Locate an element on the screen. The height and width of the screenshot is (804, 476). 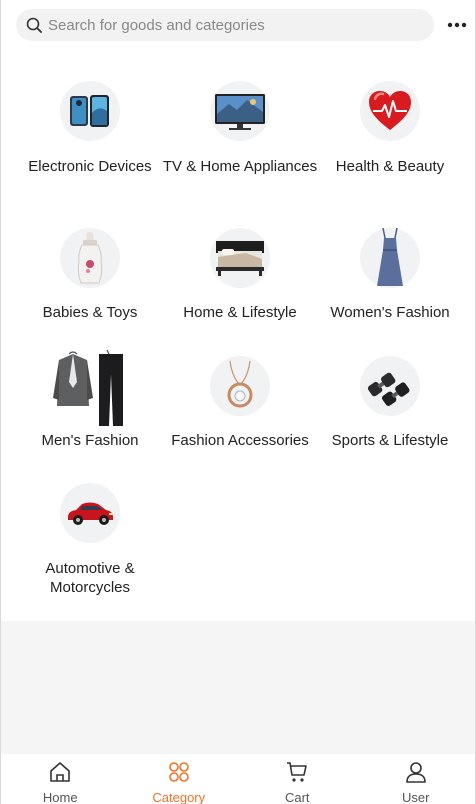
monitor-icon is located at coordinates (240, 111).